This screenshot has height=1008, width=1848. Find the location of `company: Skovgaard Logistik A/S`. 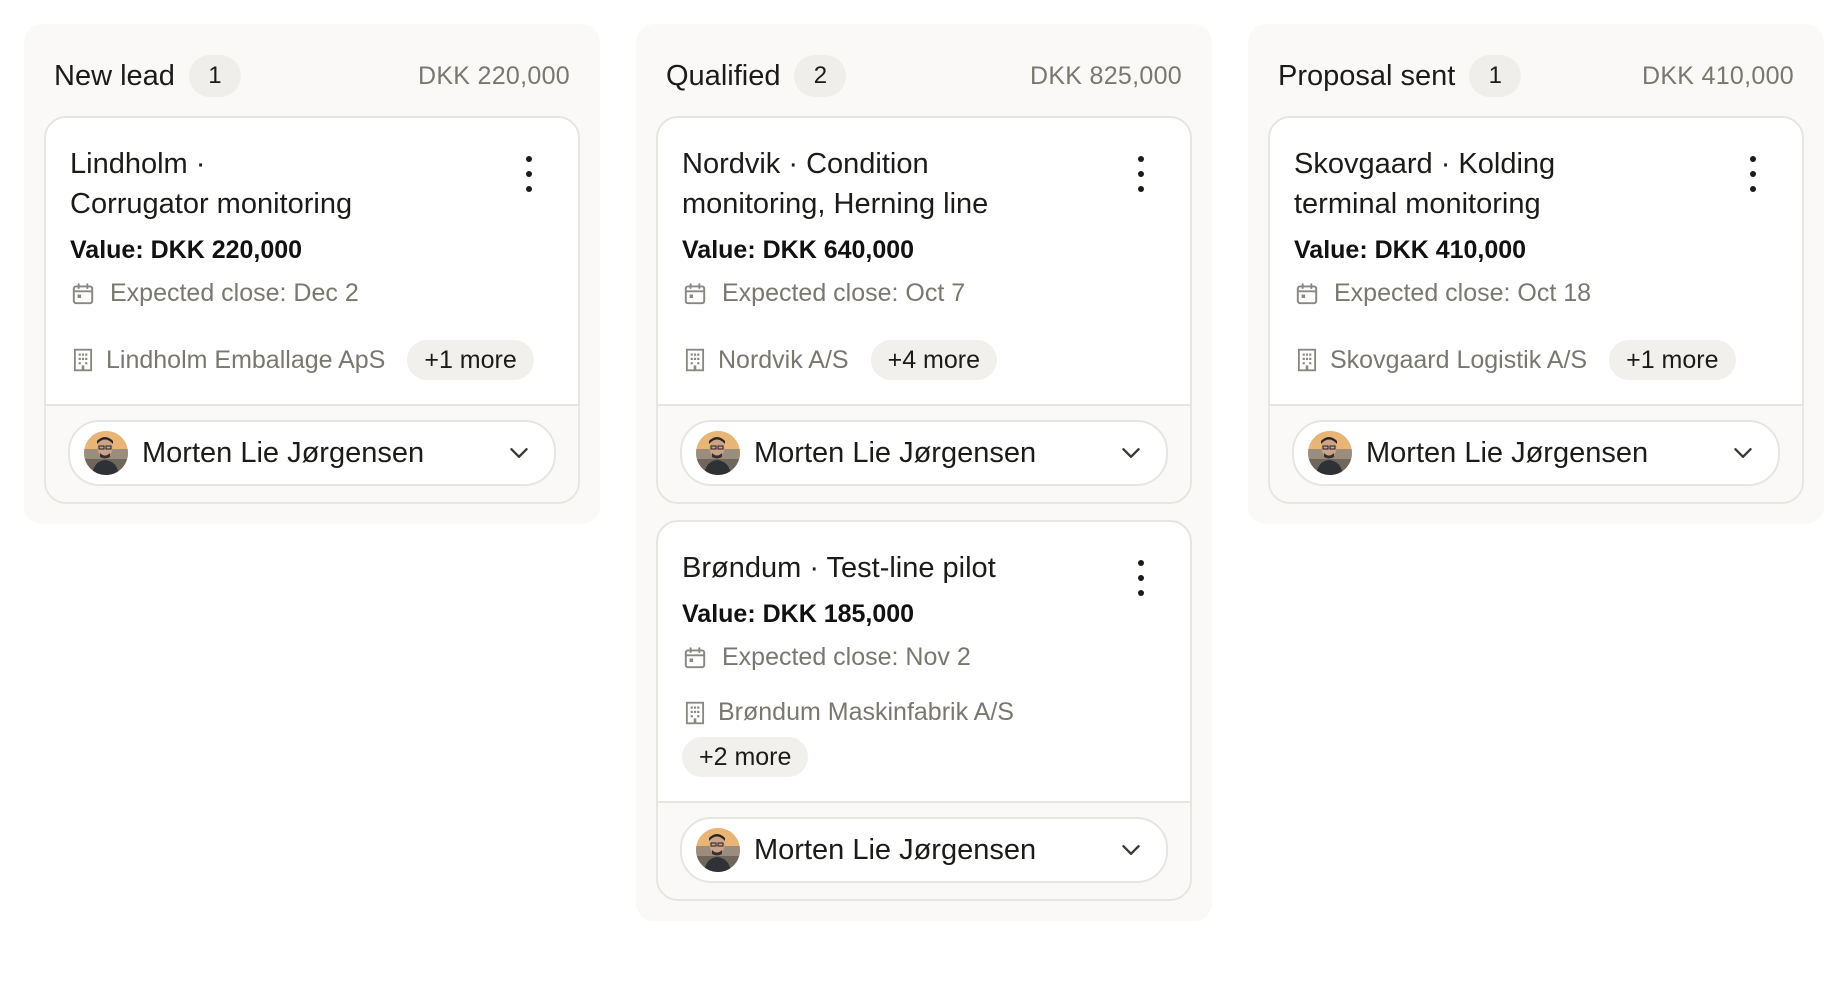

company: Skovgaard Logistik A/S is located at coordinates (1440, 360).